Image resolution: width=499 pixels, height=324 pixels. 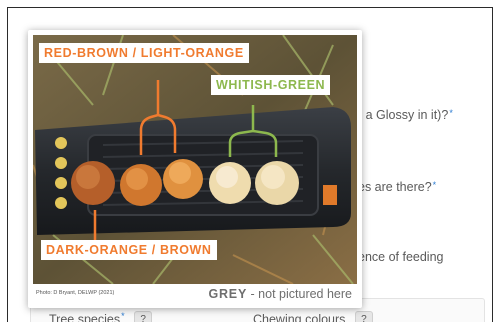 What do you see at coordinates (75, 293) in the screenshot?
I see `photo-credit: Photo: D Bryant, DELWP (2021)` at bounding box center [75, 293].